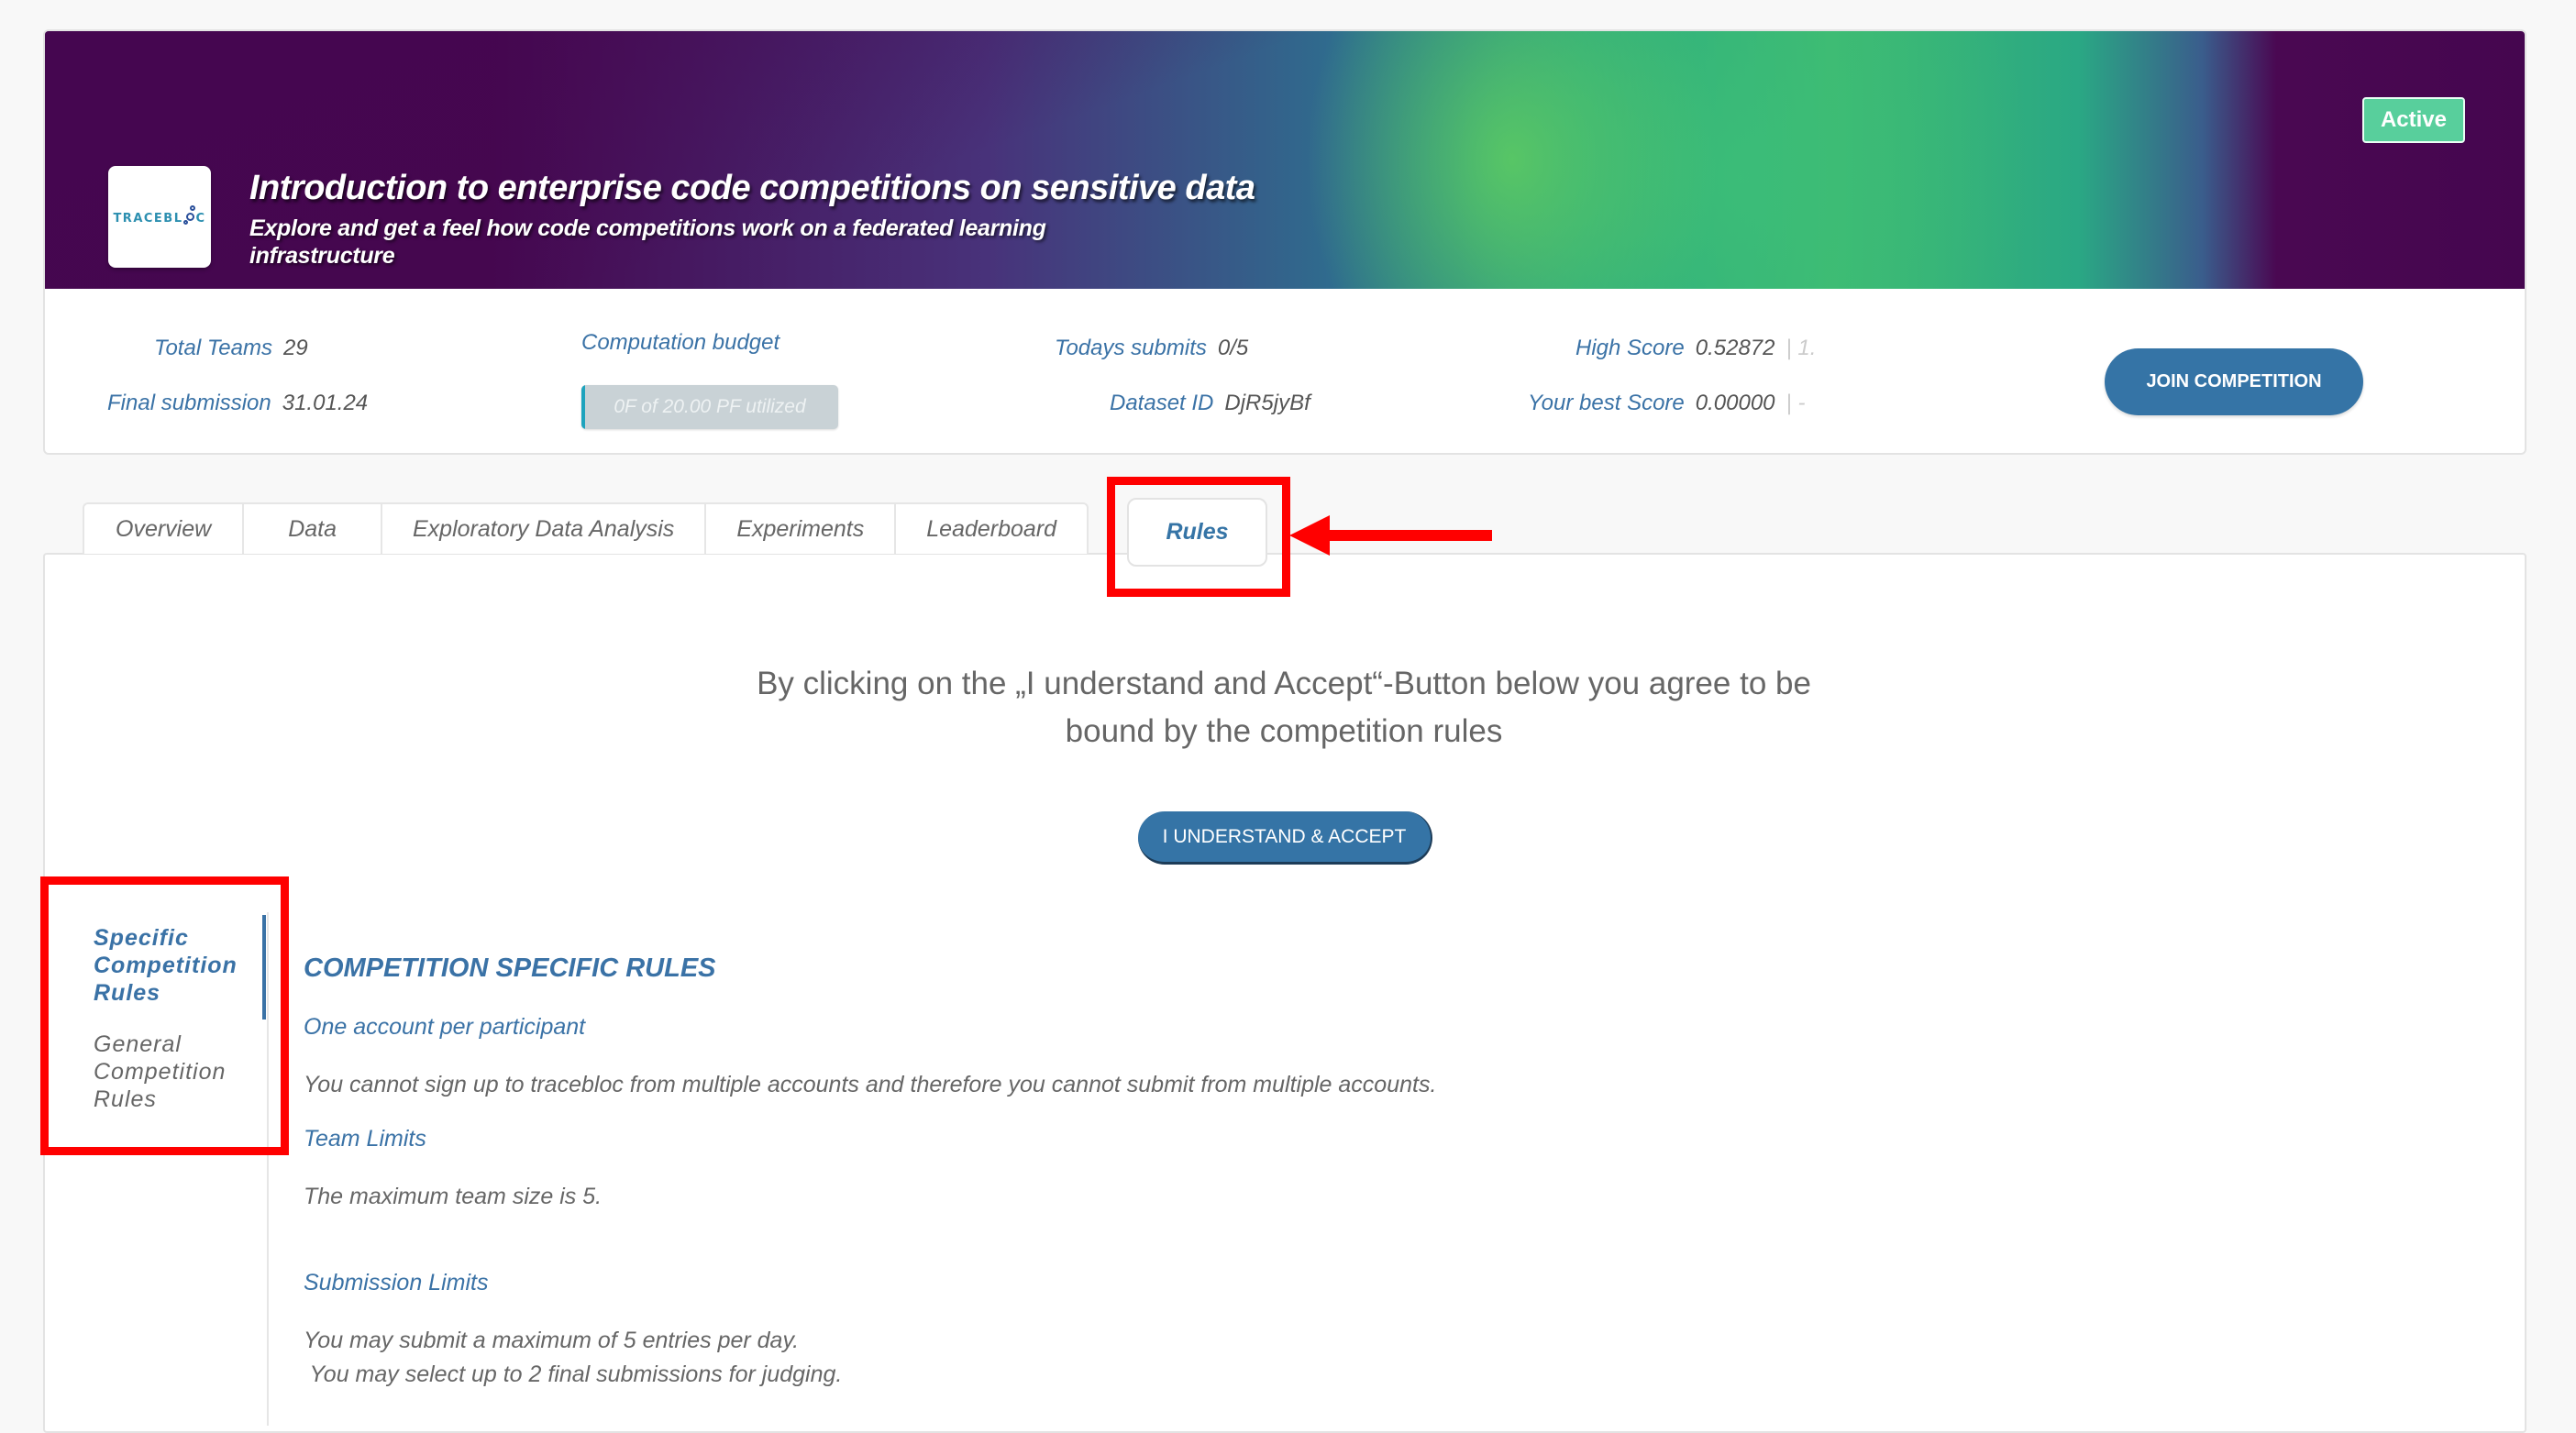  What do you see at coordinates (325, 403) in the screenshot?
I see `final-submission-value: 31.01.24` at bounding box center [325, 403].